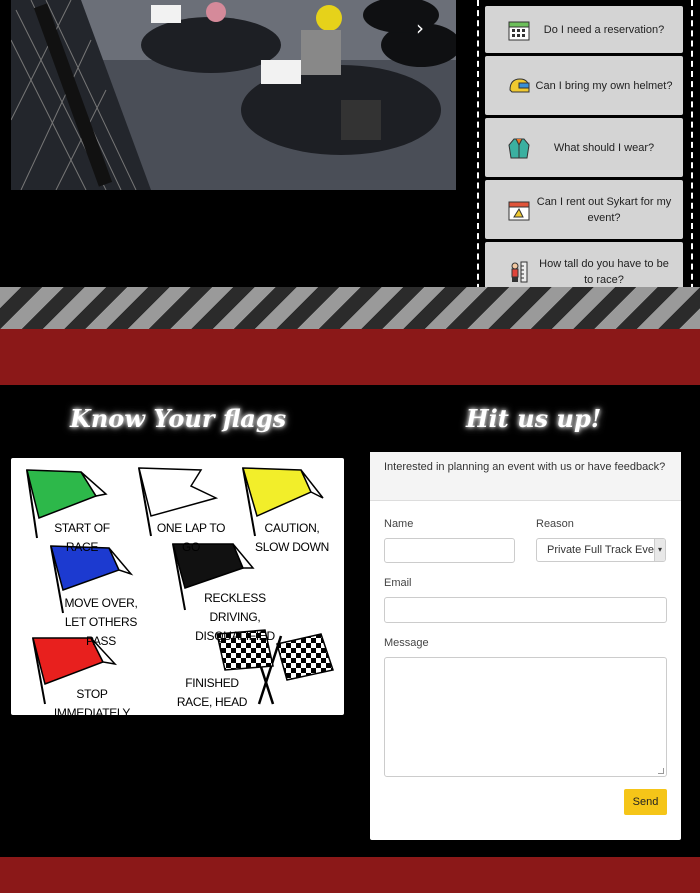 Image resolution: width=700 pixels, height=893 pixels. Describe the element at coordinates (350, 875) in the screenshot. I see `red-footer-band` at that location.